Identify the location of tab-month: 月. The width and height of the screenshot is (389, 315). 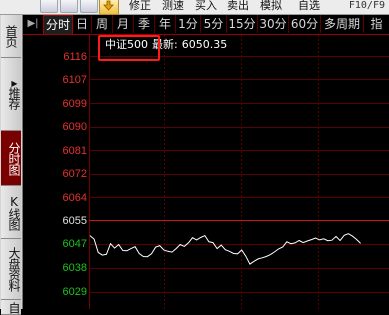
(123, 24).